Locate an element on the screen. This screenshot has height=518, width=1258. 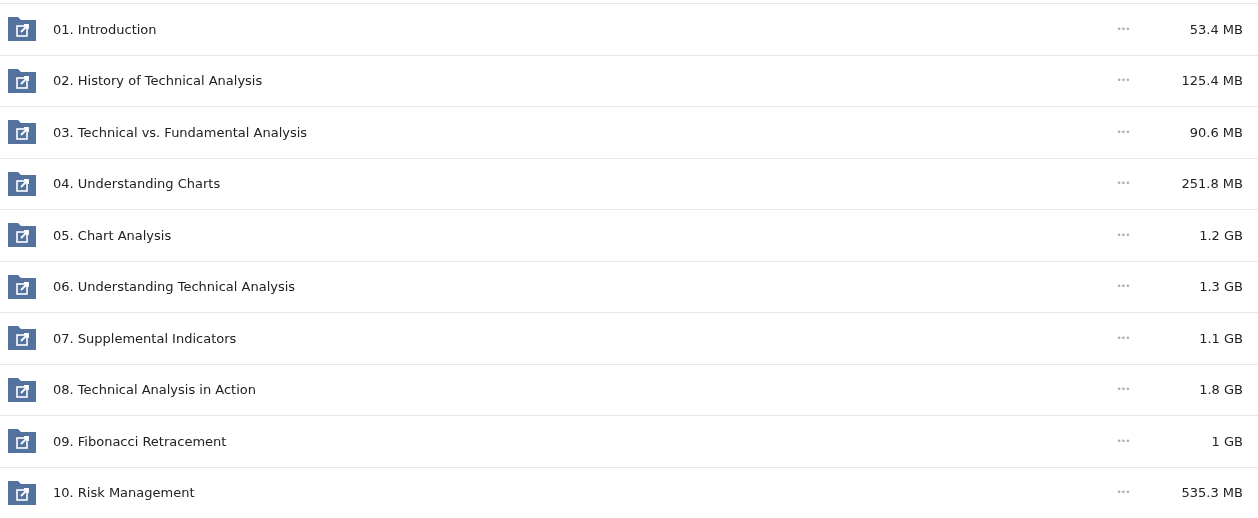
file-size: 1.8 GB is located at coordinates (1220, 390).